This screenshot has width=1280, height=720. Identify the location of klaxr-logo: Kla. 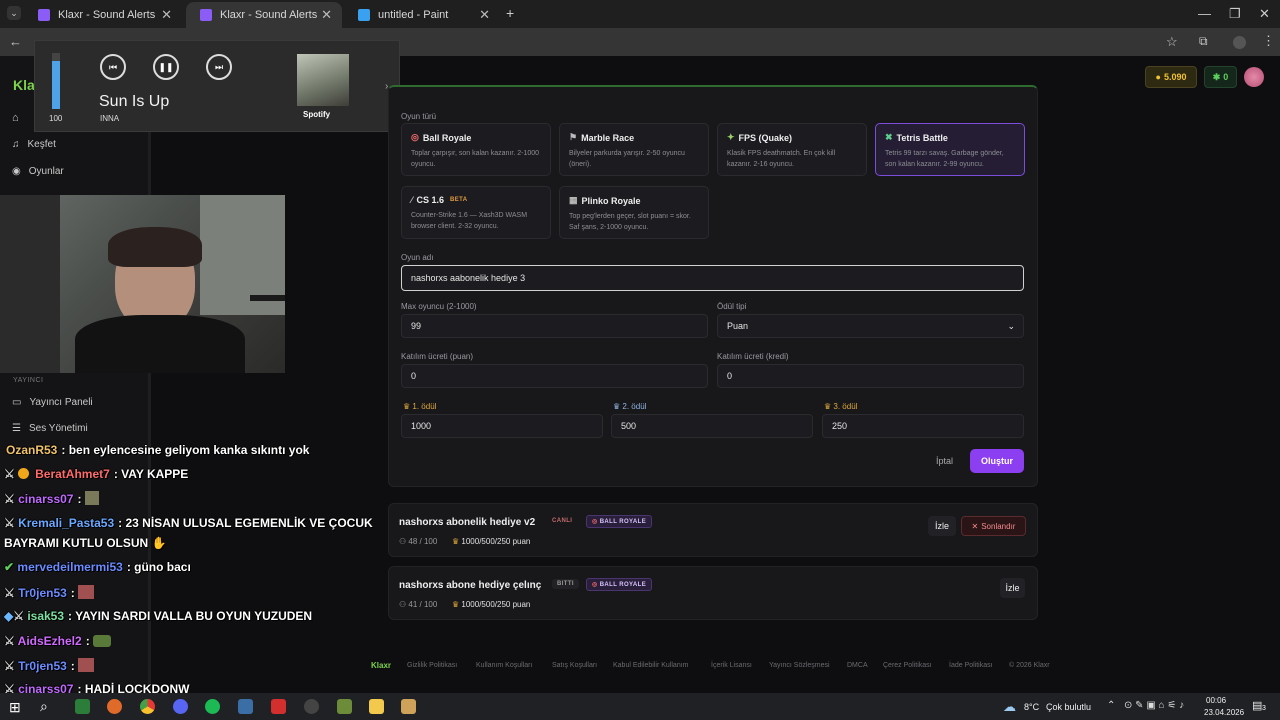
(24, 85).